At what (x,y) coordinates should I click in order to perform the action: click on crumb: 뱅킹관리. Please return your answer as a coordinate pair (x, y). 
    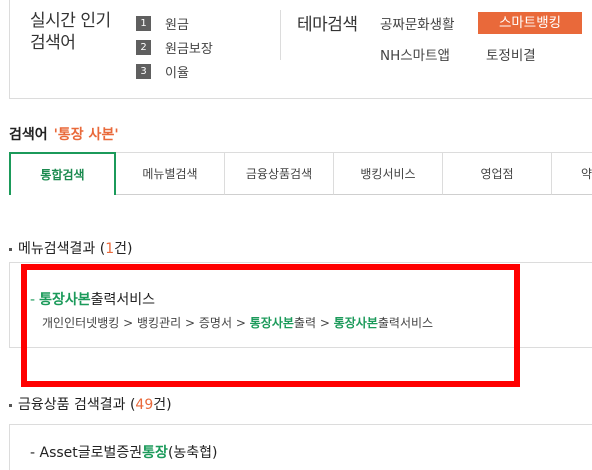
    Looking at the image, I should click on (159, 323).